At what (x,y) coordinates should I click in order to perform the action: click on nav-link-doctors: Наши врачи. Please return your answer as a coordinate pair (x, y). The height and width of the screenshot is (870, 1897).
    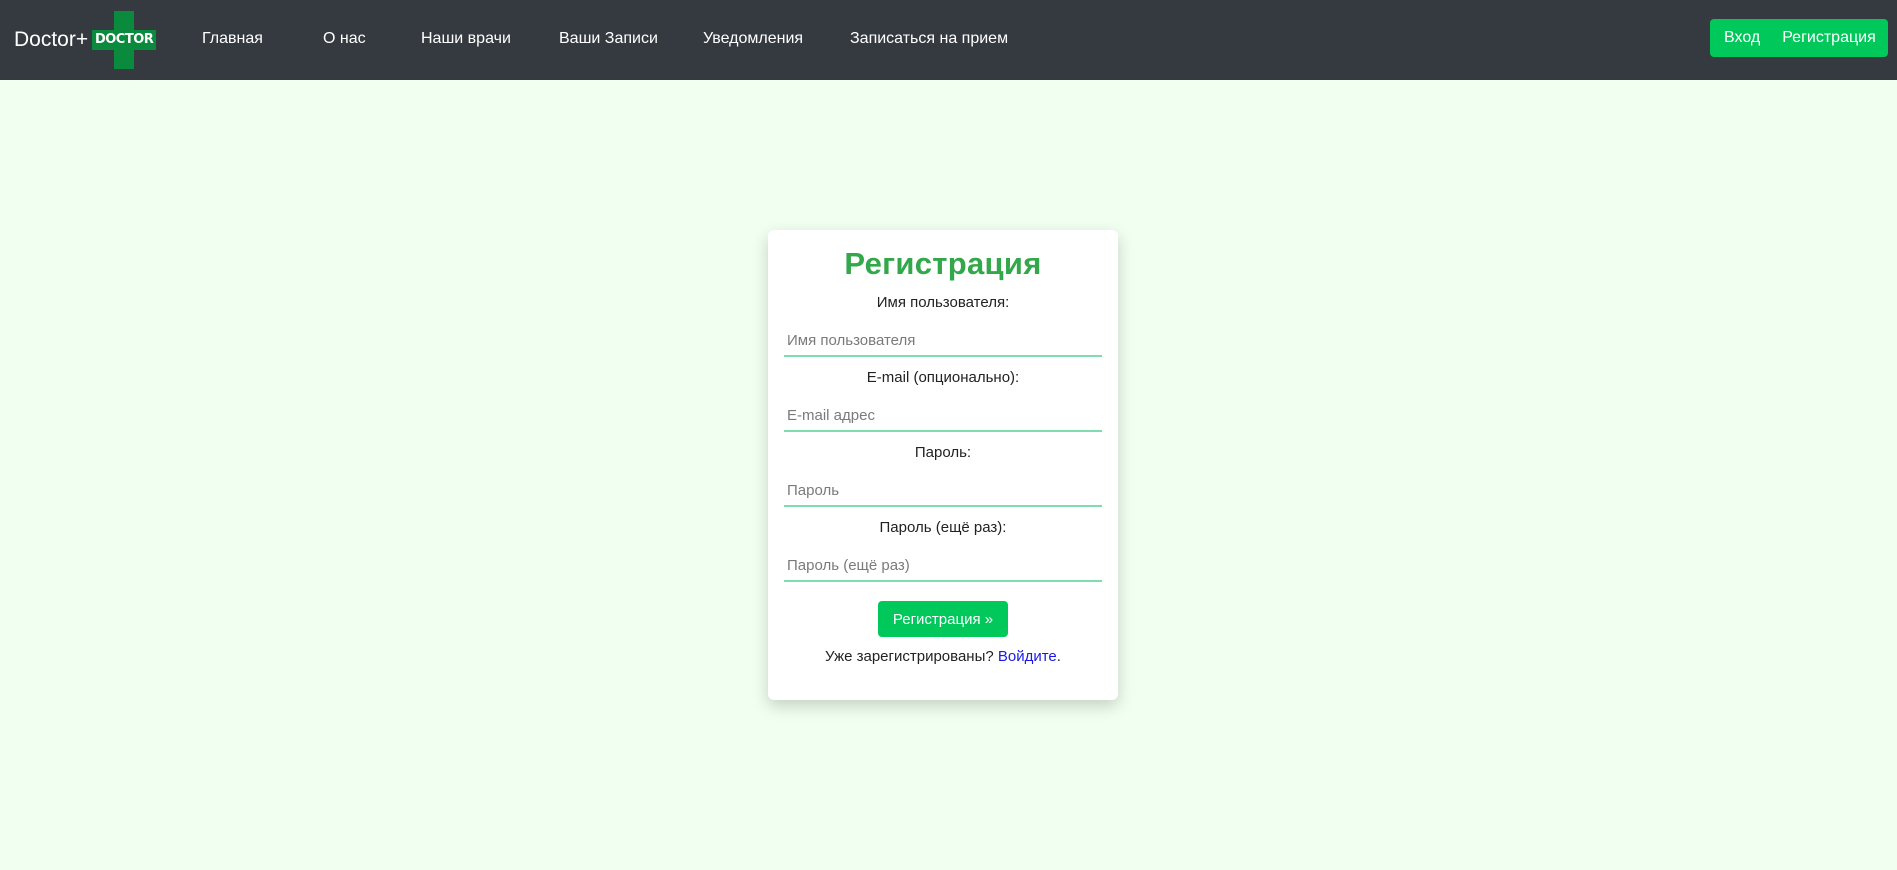
    Looking at the image, I should click on (466, 40).